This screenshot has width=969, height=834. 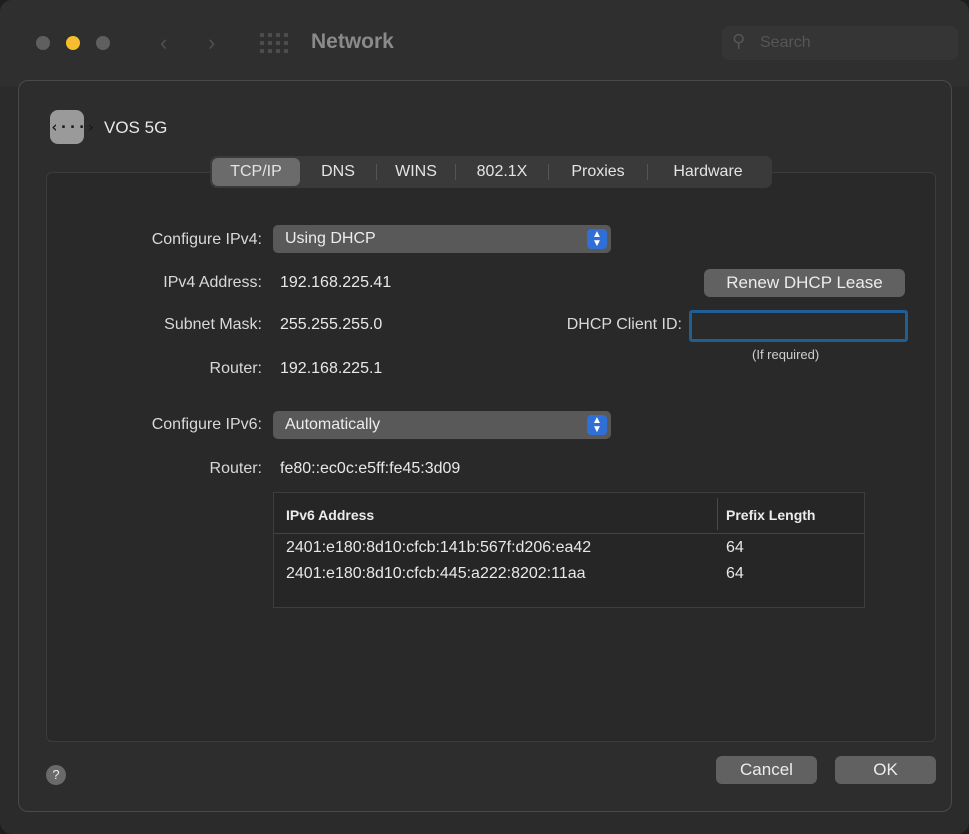 I want to click on column-header-prefix-length: Prefix Length, so click(x=770, y=515).